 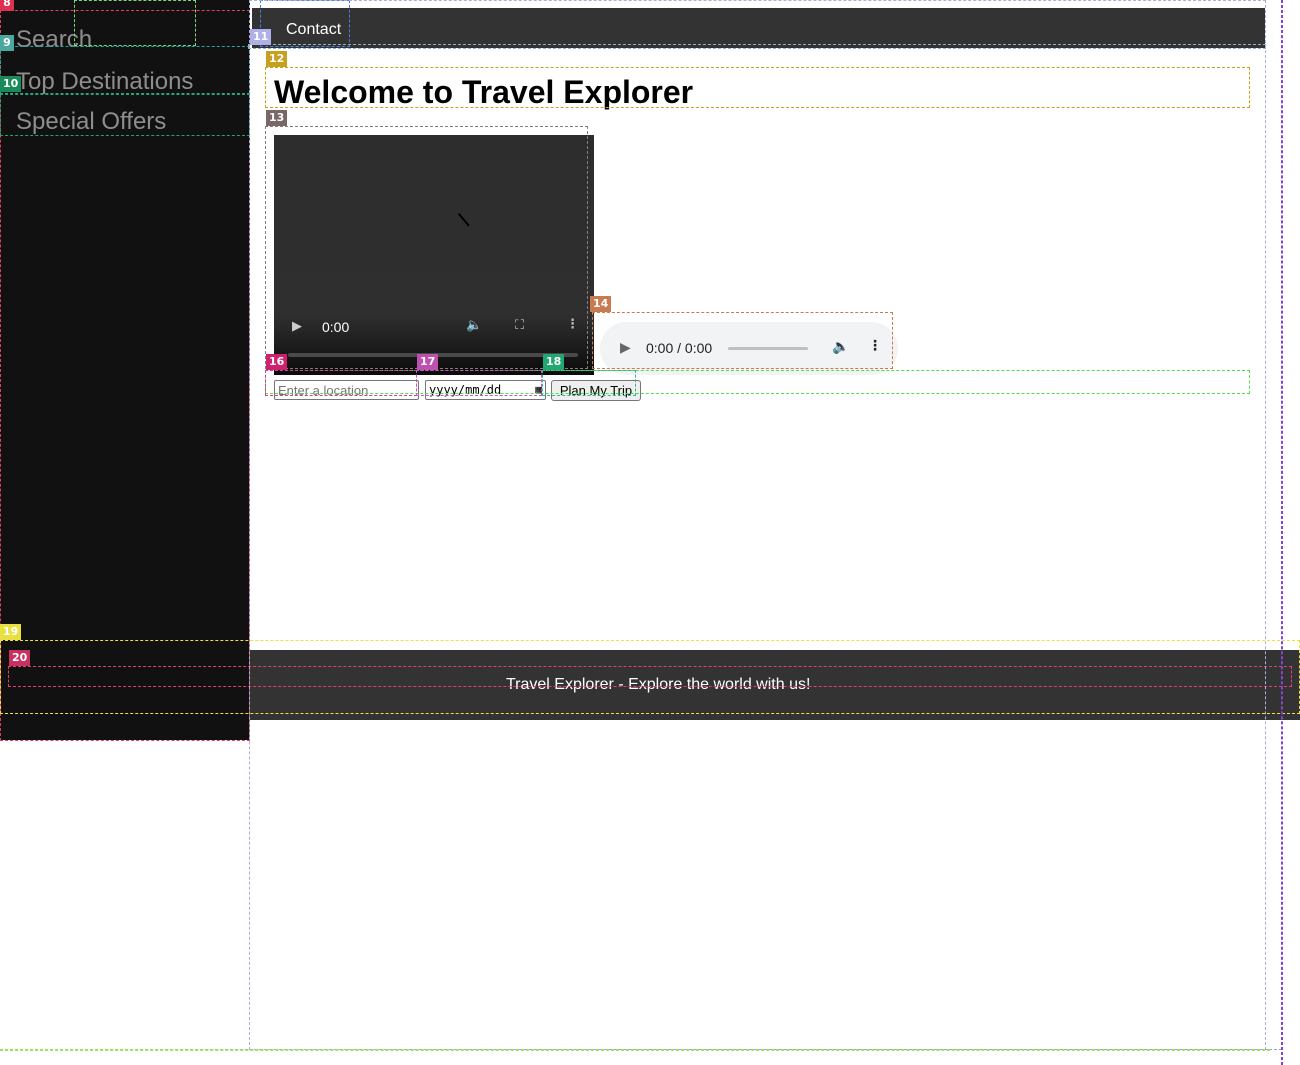 What do you see at coordinates (572, 324) in the screenshot?
I see `video-more-icon: ⋮` at bounding box center [572, 324].